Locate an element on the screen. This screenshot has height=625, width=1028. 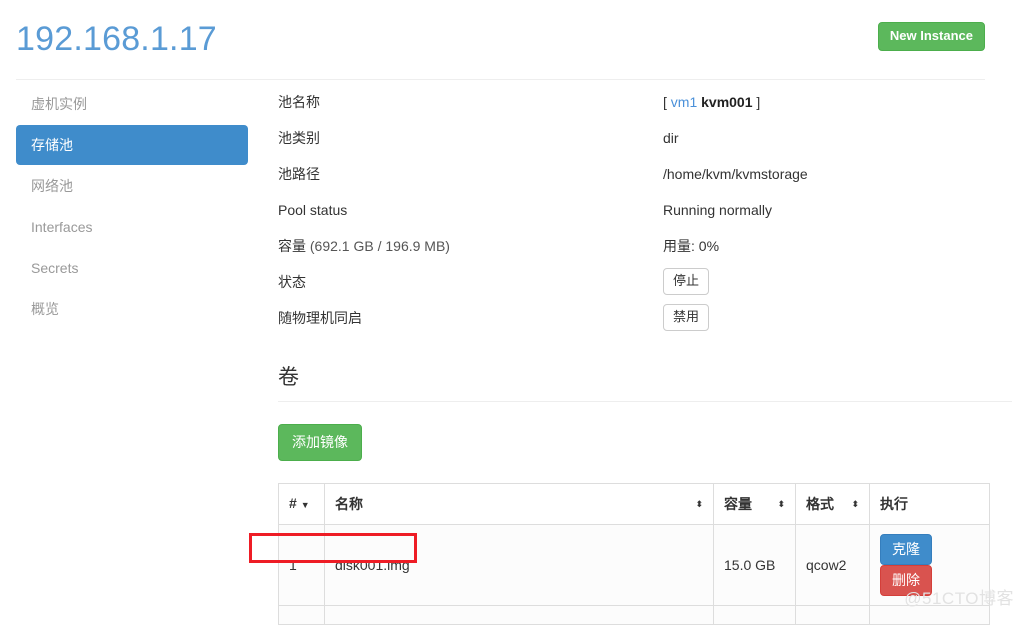
bracket-open: [ is located at coordinates (665, 102).